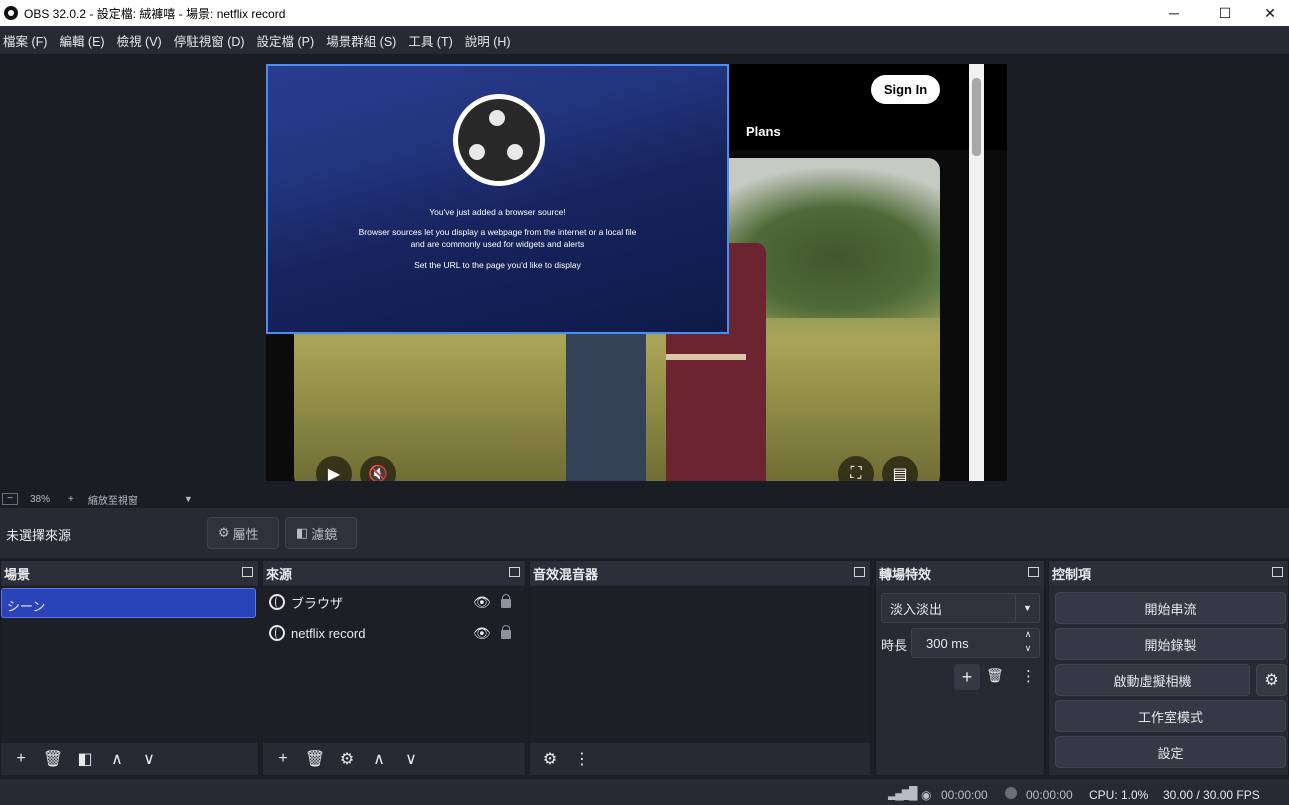  Describe the element at coordinates (363, 40) in the screenshot. I see `menu-scene-collection: 場景群組 (S)` at that location.